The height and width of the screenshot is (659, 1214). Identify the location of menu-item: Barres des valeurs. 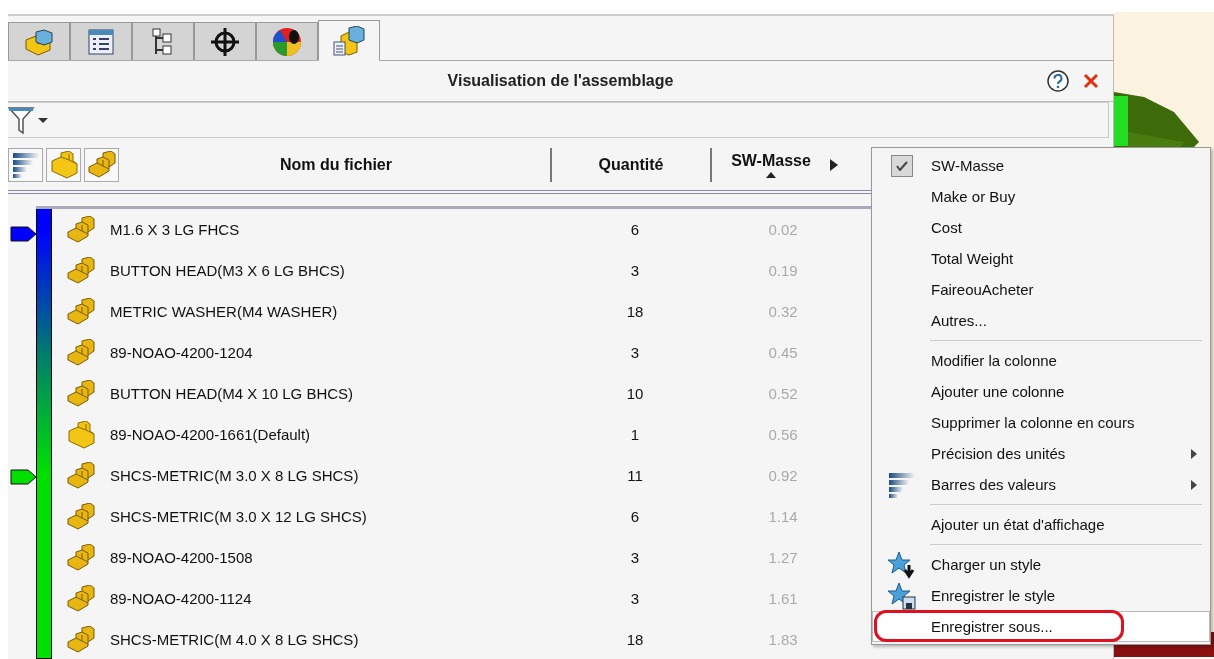
(1041, 484).